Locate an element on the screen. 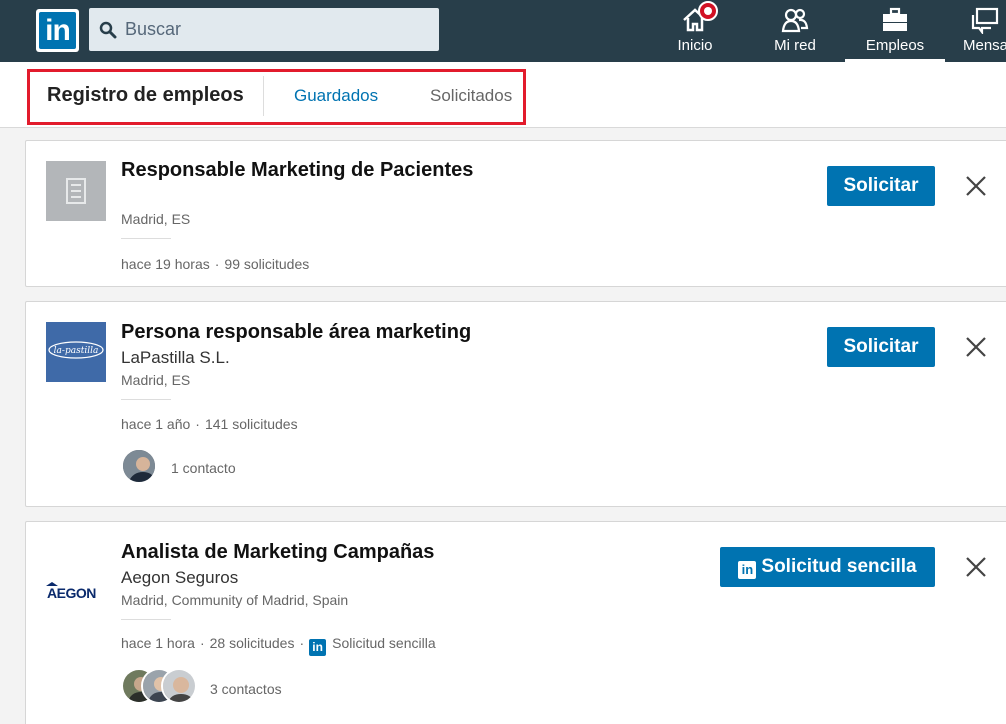 This screenshot has width=1006, height=724. search-icon is located at coordinates (108, 30).